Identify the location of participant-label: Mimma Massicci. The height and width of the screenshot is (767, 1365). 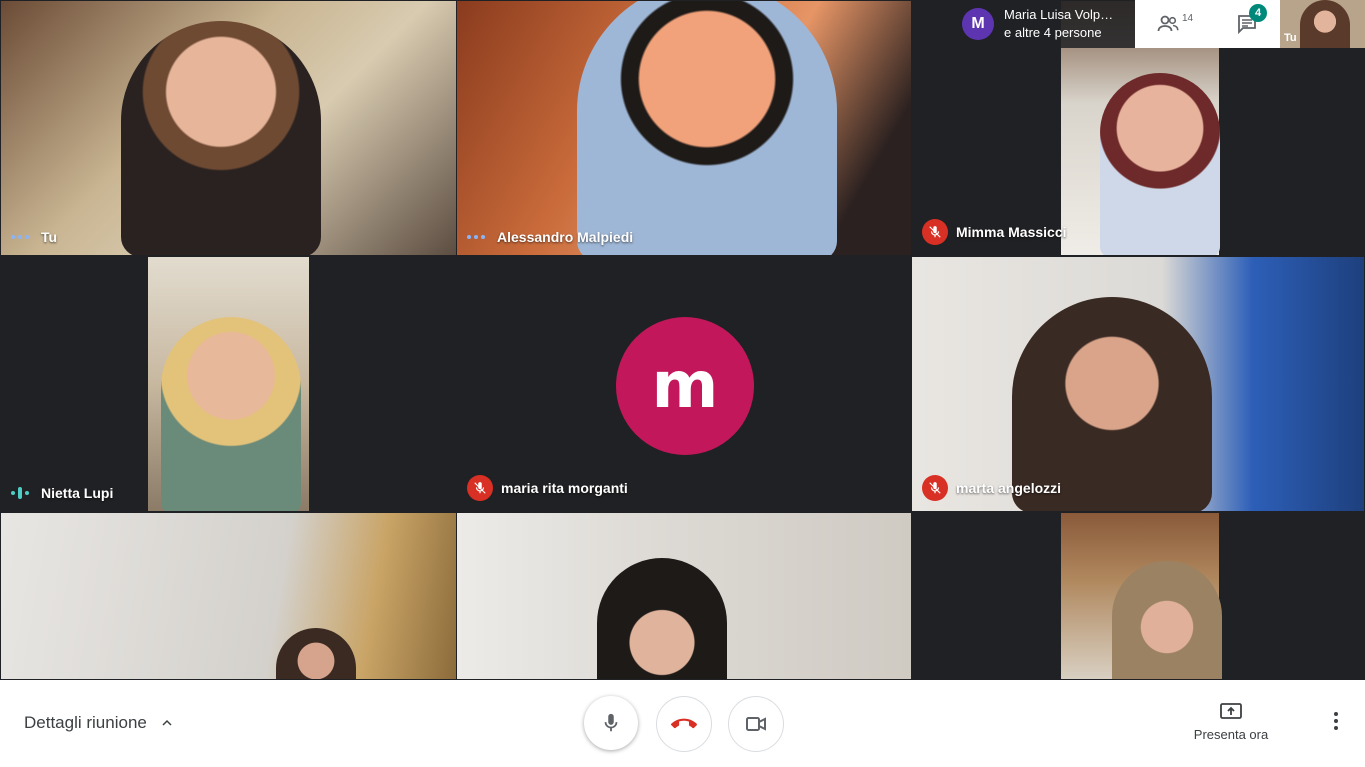
(994, 232).